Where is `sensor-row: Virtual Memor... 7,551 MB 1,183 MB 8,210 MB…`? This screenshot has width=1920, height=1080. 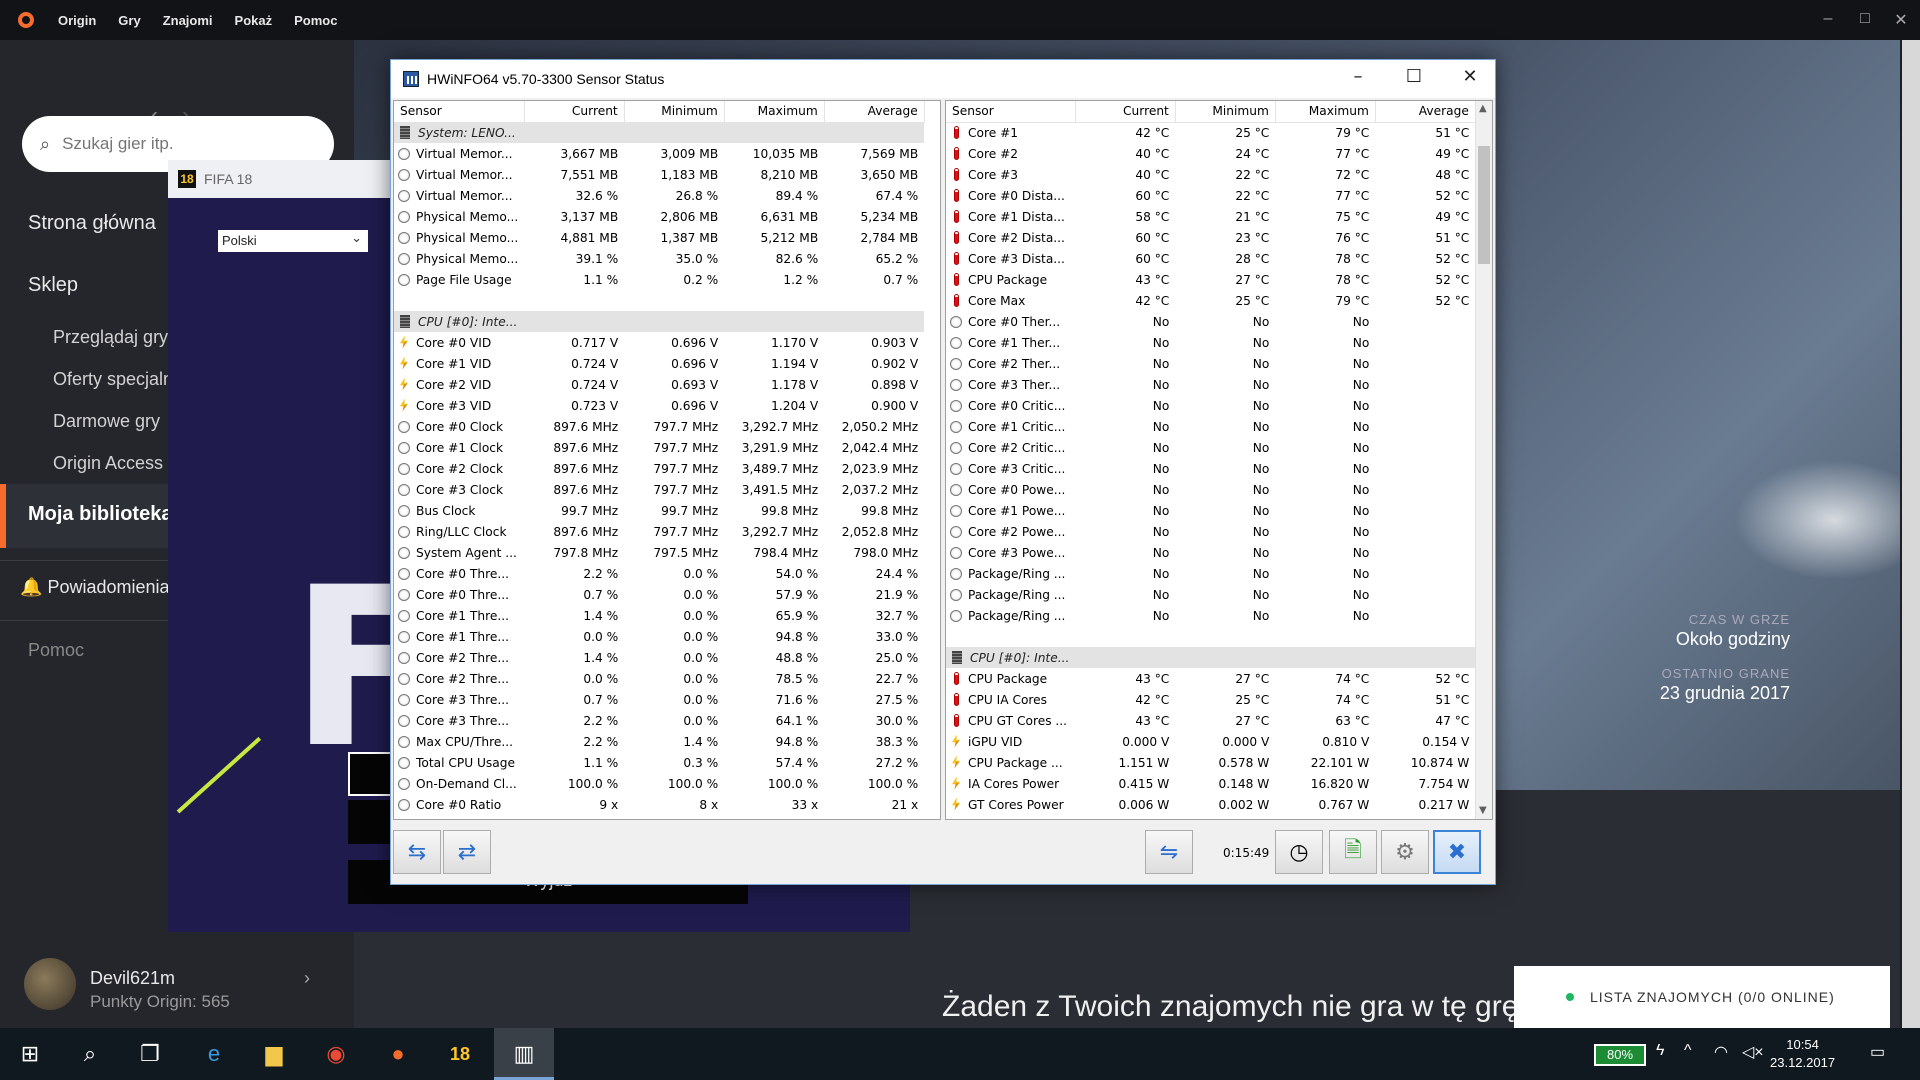 sensor-row: Virtual Memor... 7,551 MB 1,183 MB 8,210 MB… is located at coordinates (659, 174).